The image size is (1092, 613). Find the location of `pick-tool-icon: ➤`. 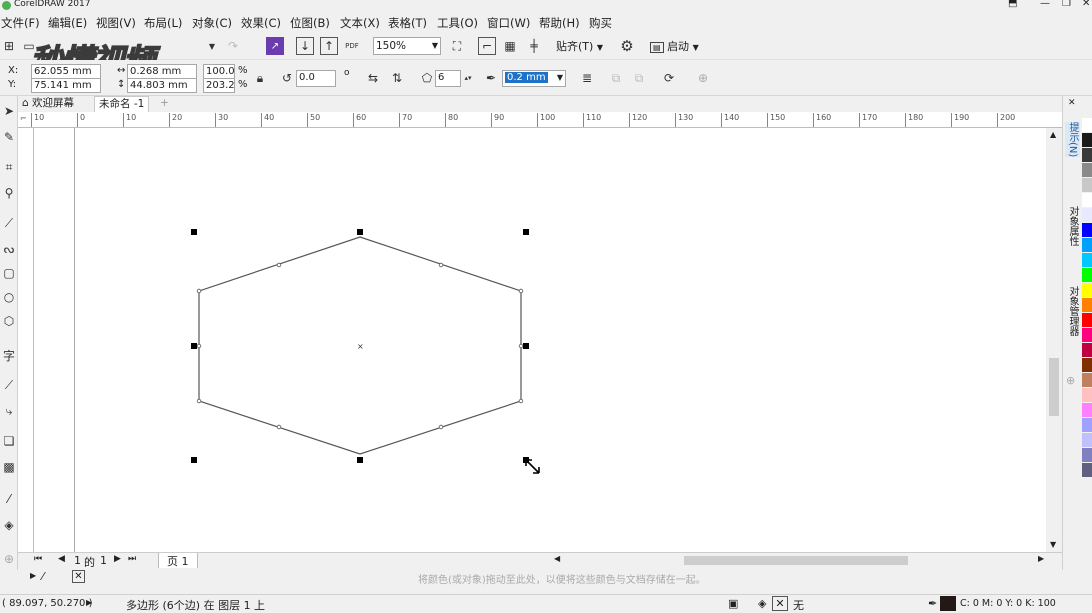

pick-tool-icon: ➤ is located at coordinates (9, 111).